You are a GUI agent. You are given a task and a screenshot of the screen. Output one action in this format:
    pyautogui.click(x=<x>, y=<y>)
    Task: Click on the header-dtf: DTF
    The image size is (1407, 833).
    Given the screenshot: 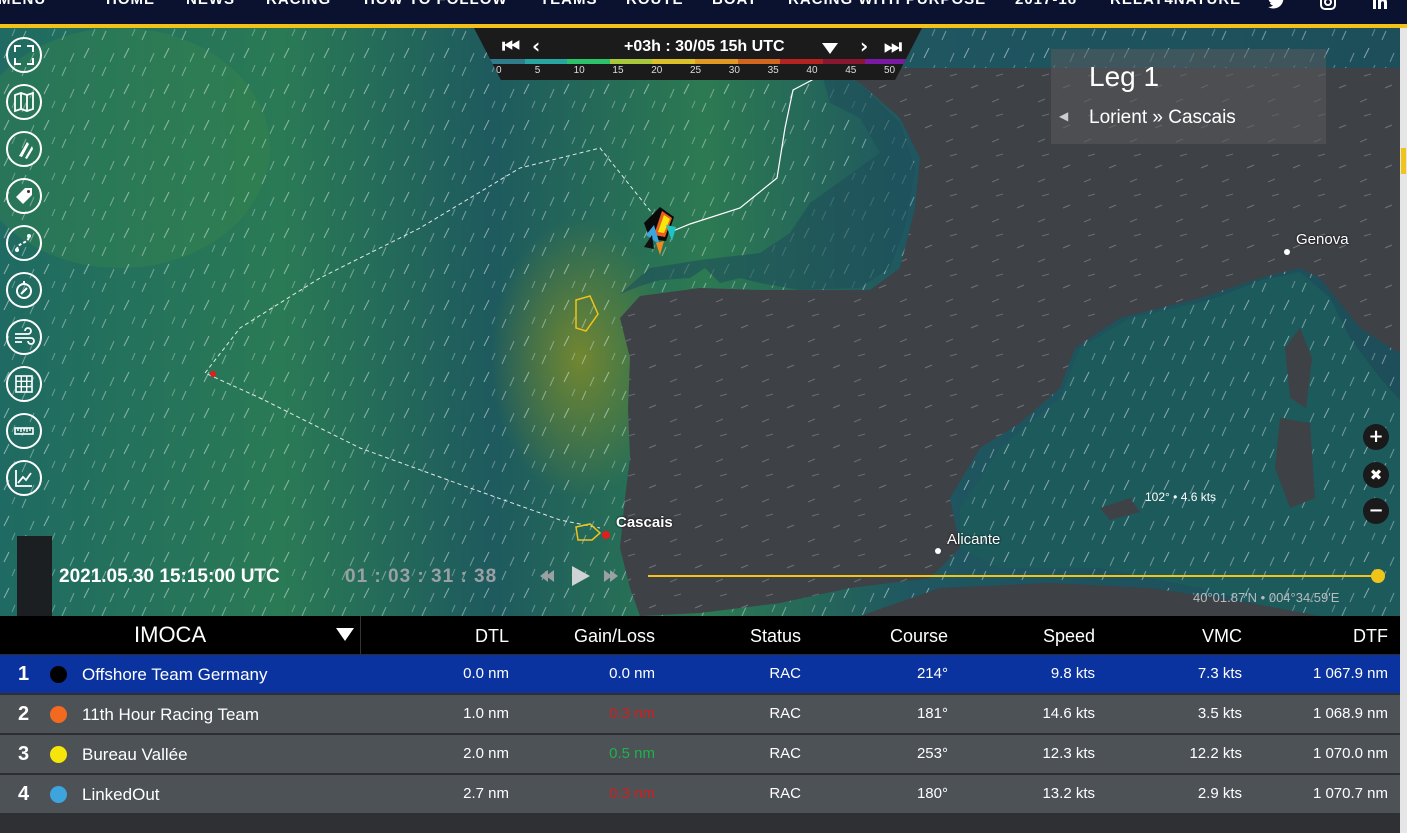 What is the action you would take?
    pyautogui.click(x=1370, y=636)
    